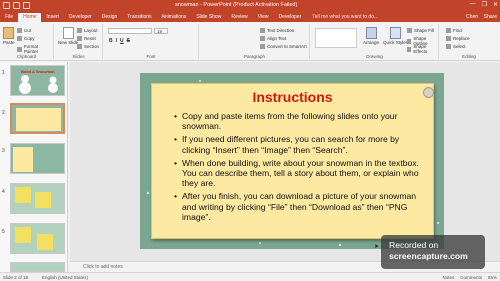  What do you see at coordinates (27, 41) in the screenshot?
I see `clipboard-group: Paste Cut Copy Format Painter Clipboard` at bounding box center [27, 41].